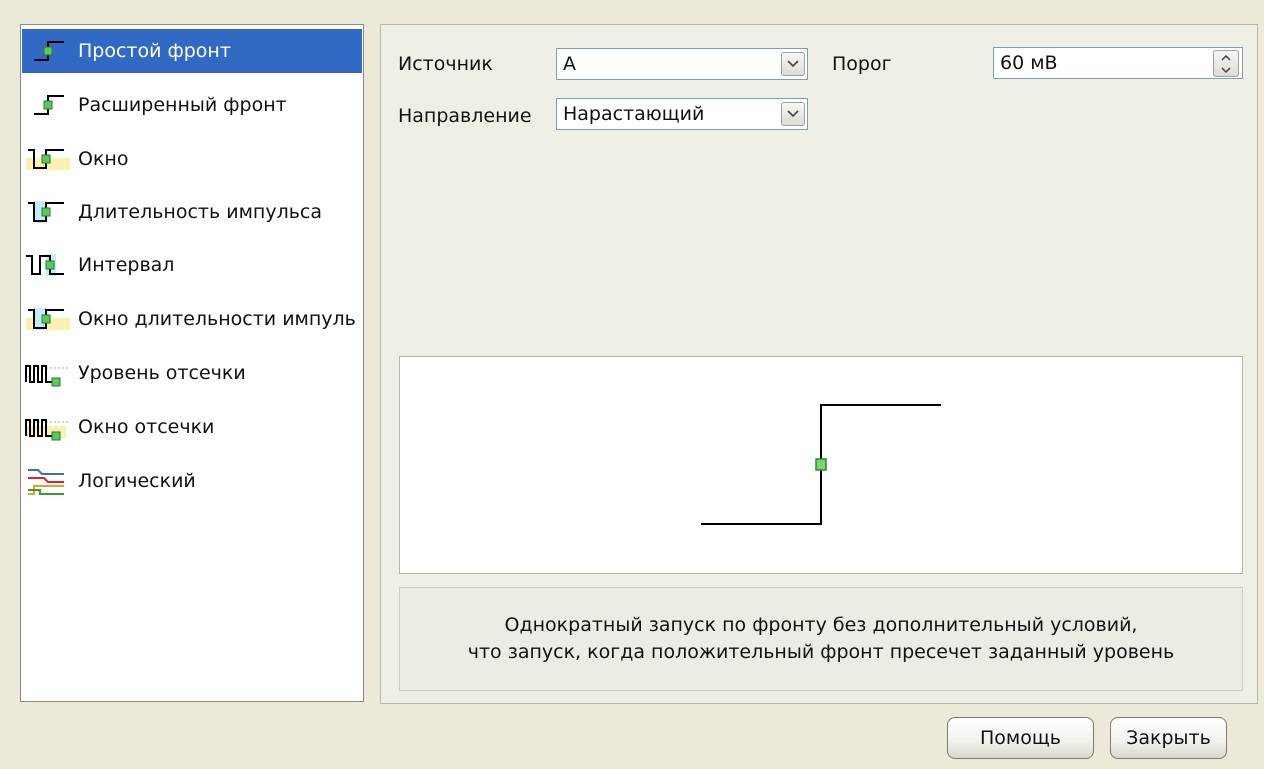 The image size is (1264, 769). What do you see at coordinates (445, 64) in the screenshot?
I see `source-label: Источник` at bounding box center [445, 64].